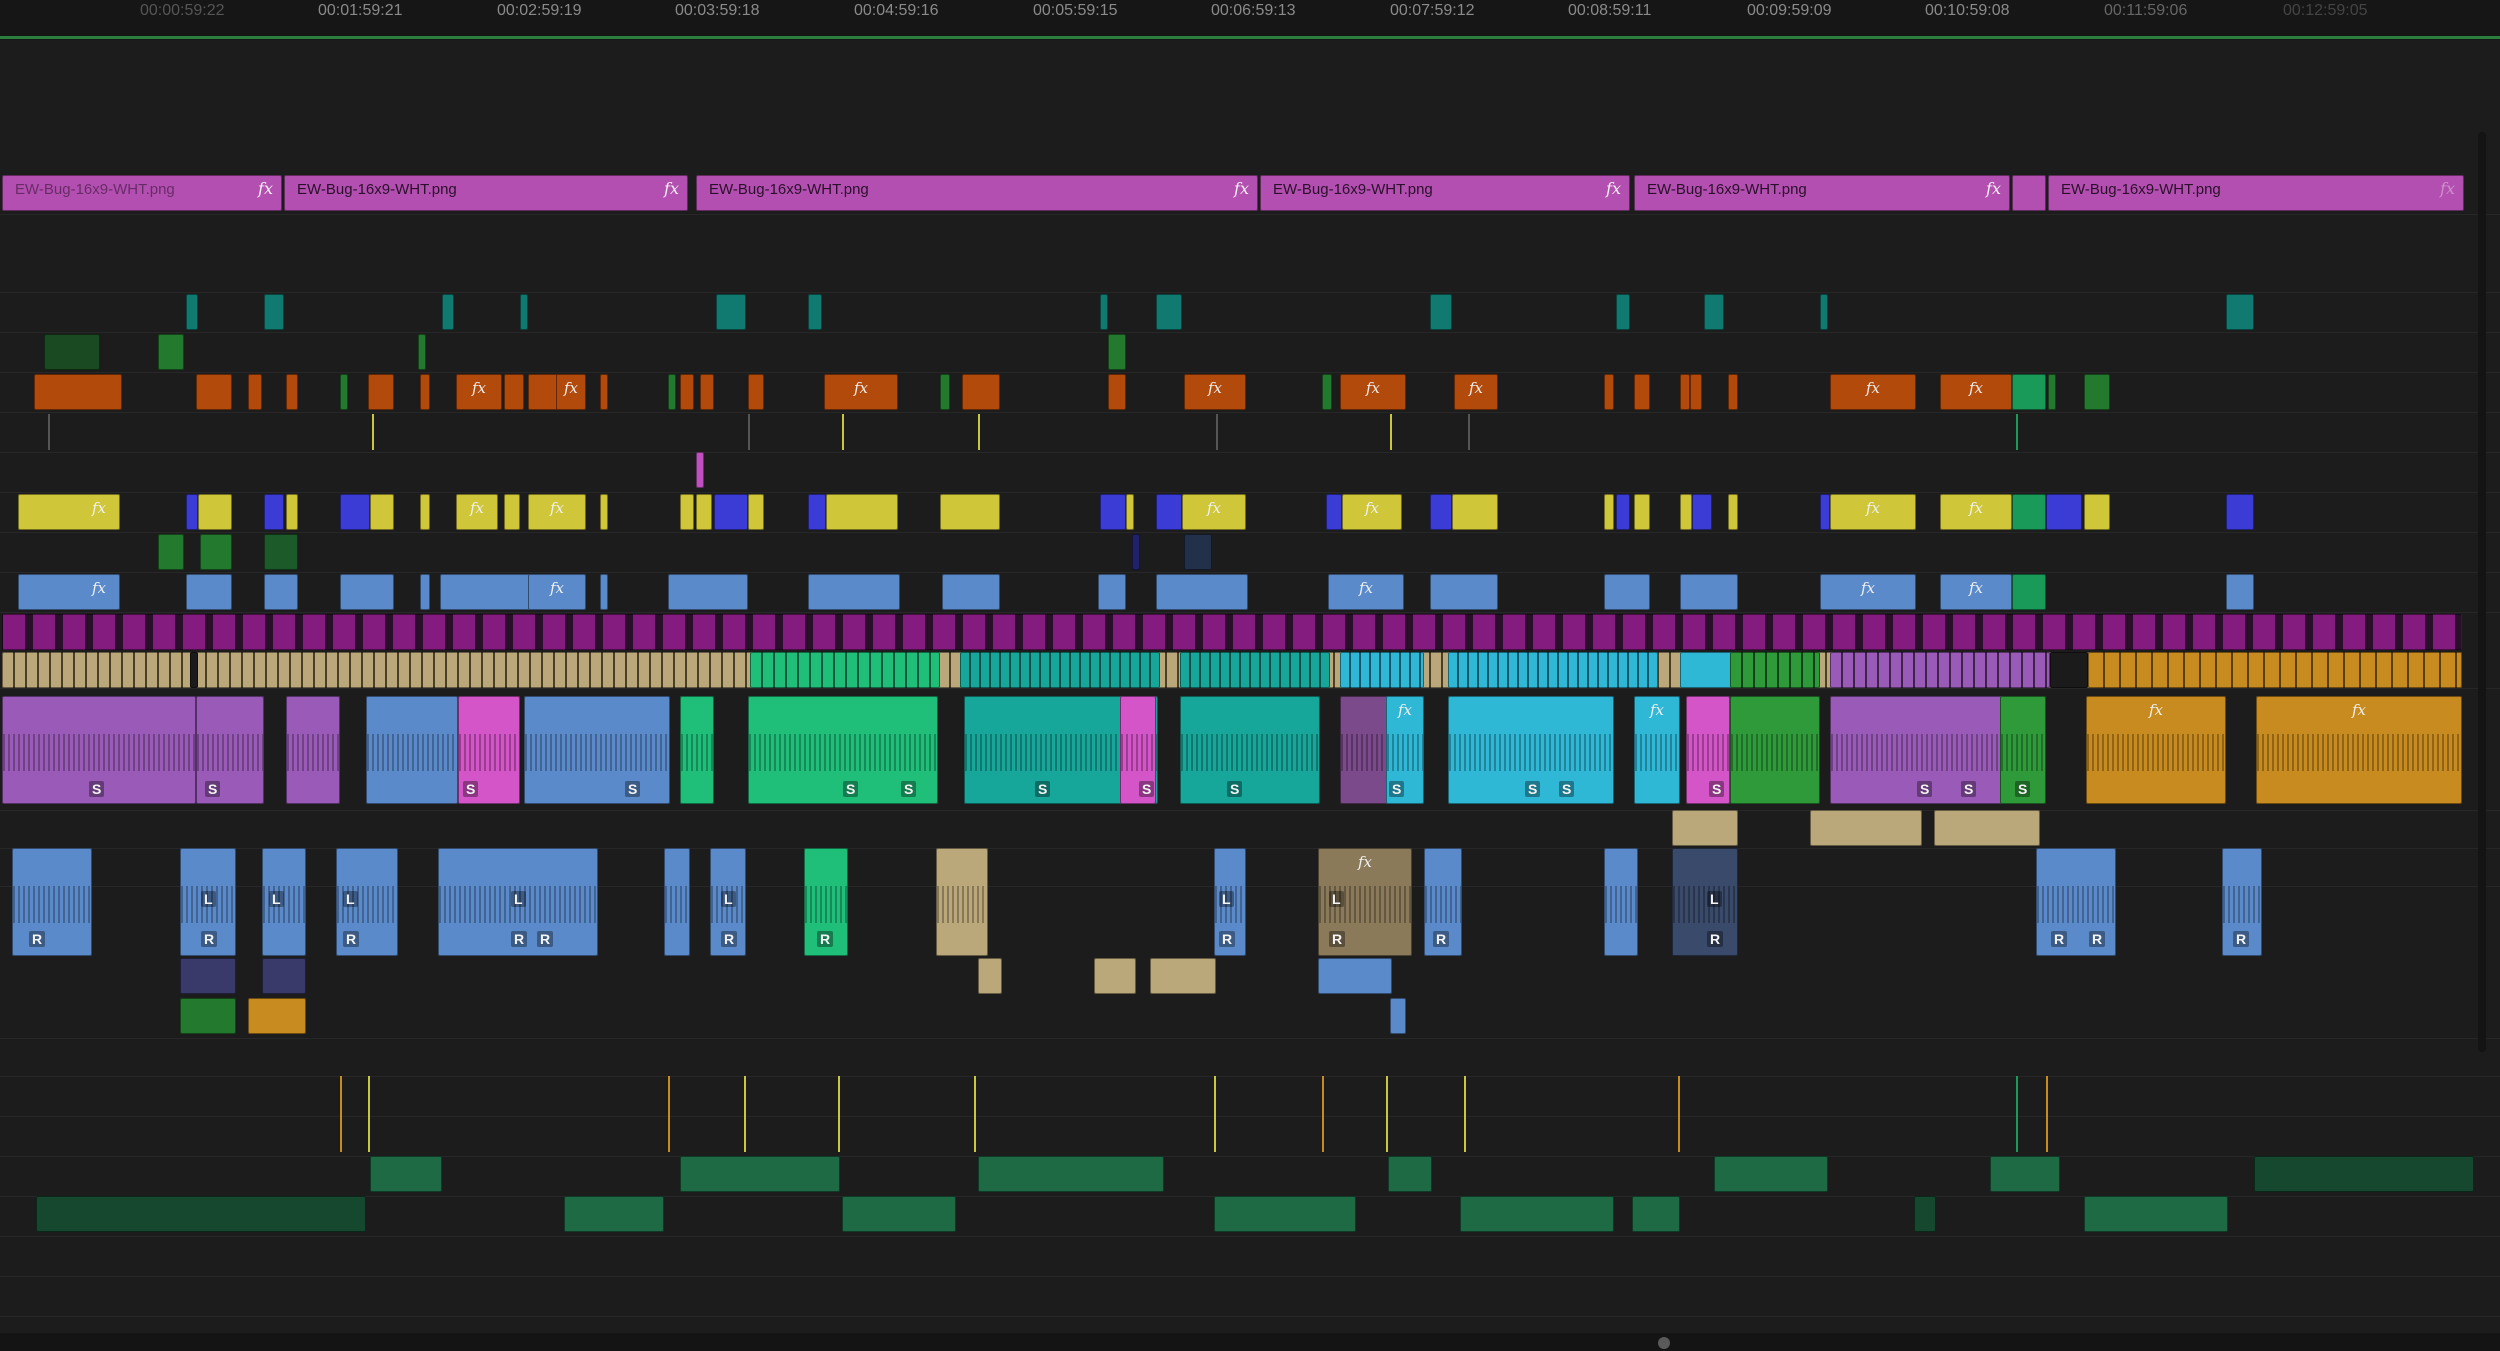 The height and width of the screenshot is (1351, 2500). What do you see at coordinates (1365, 902) in the screenshot?
I see `audio-clip: fx L R` at bounding box center [1365, 902].